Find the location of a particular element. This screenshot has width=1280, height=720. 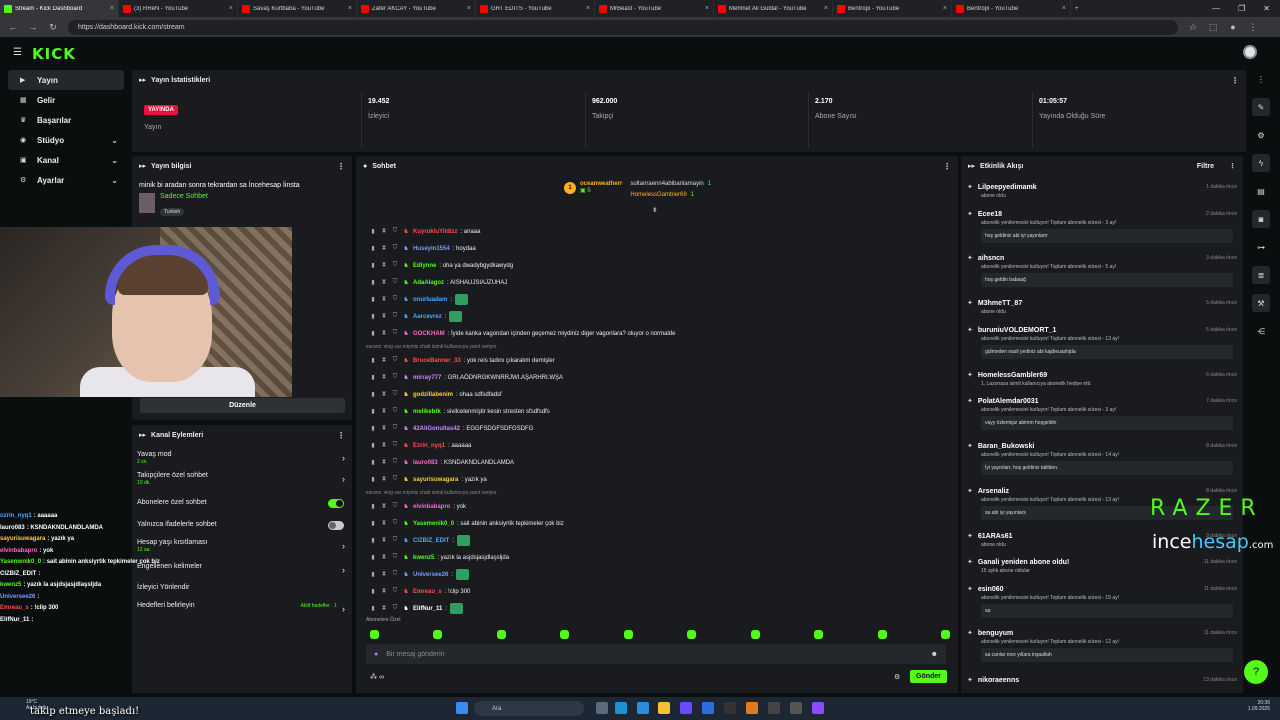

toggle-switch is located at coordinates (336, 503).